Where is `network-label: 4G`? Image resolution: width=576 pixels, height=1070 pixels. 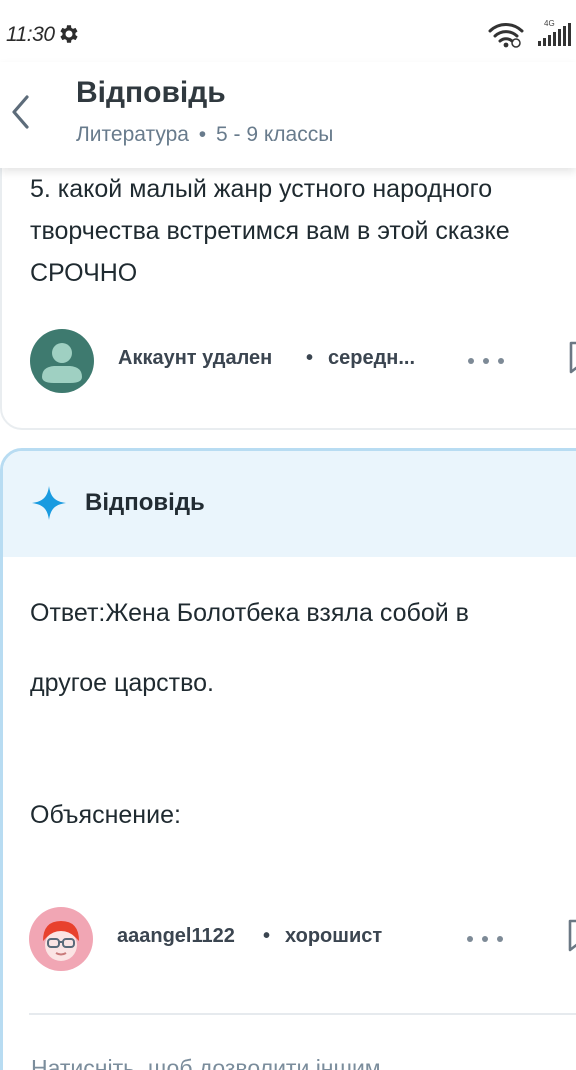
network-label: 4G is located at coordinates (549, 23).